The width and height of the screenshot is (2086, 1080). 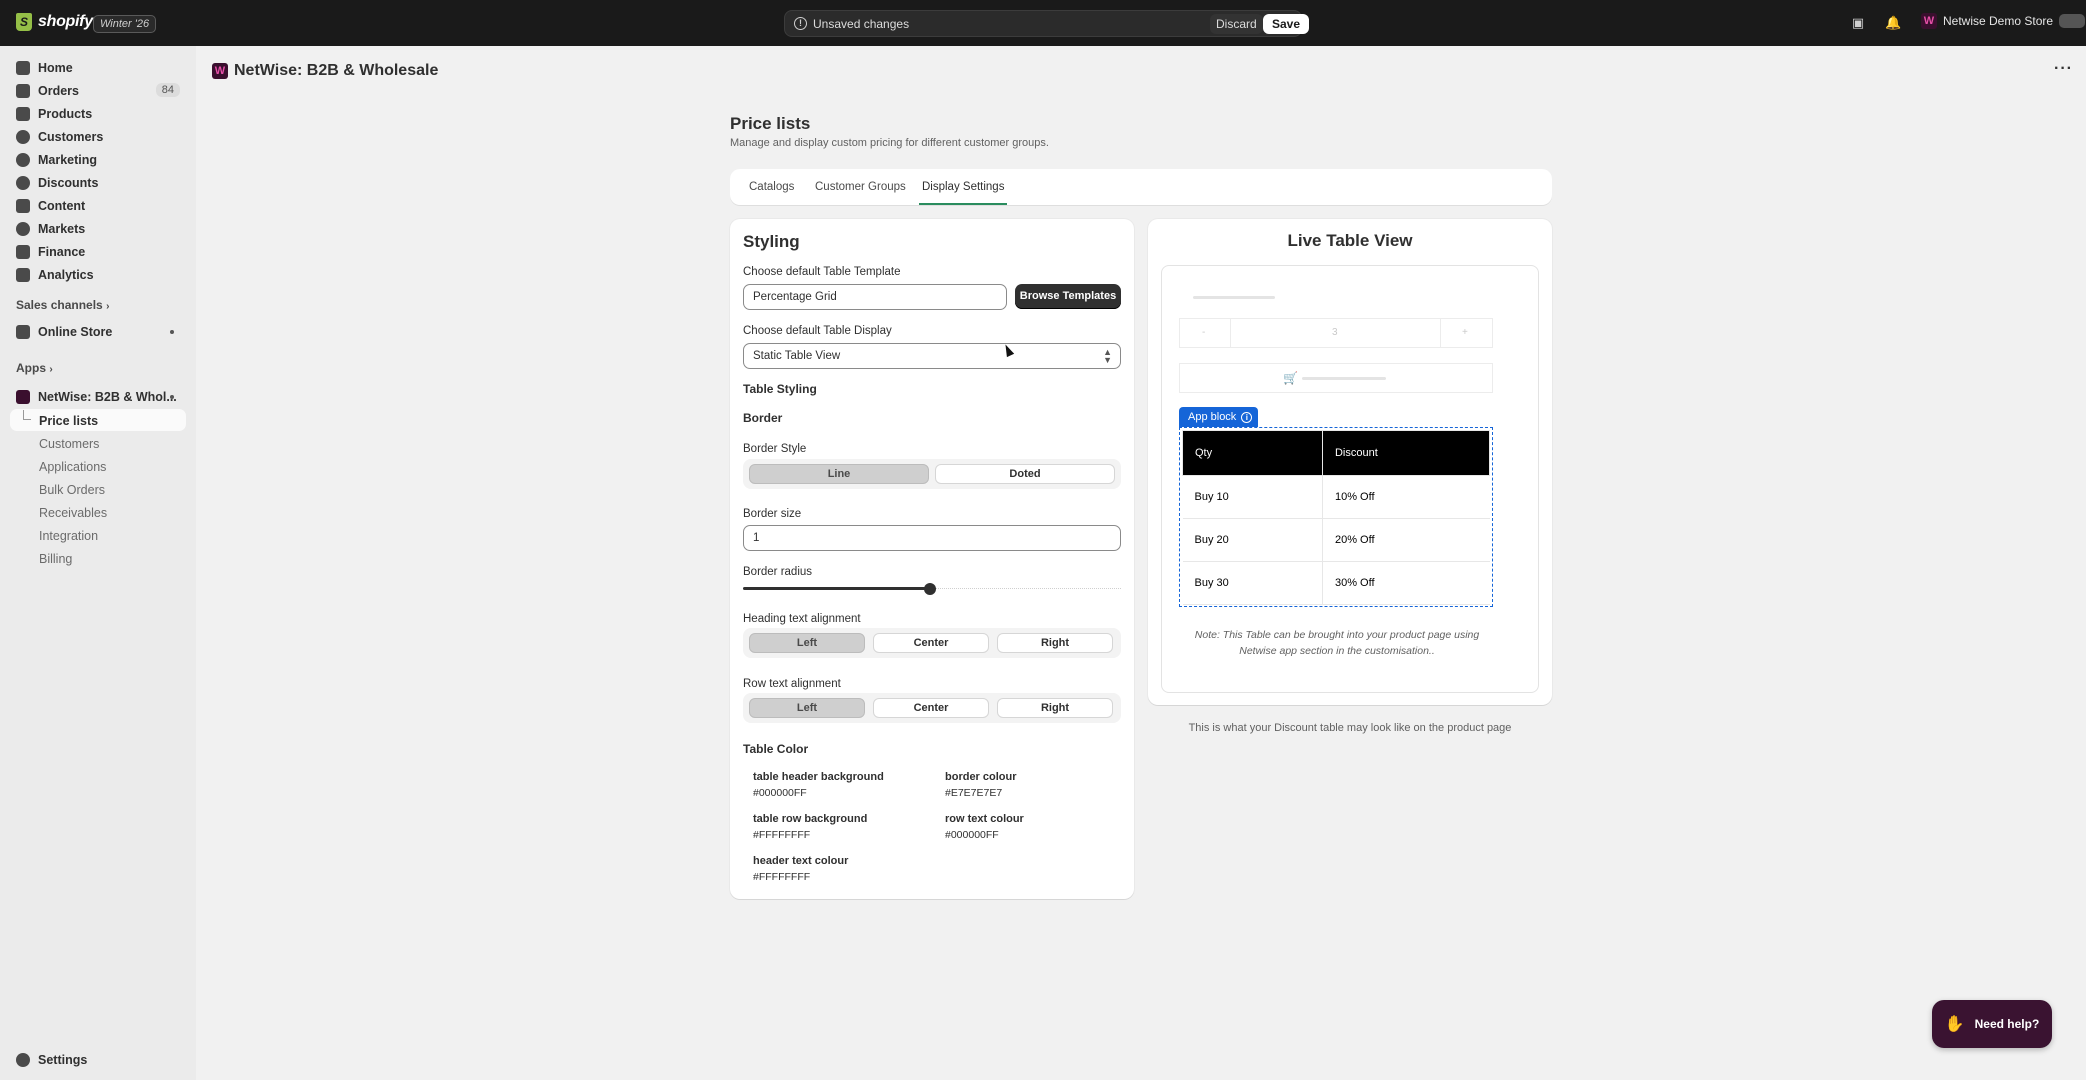 I want to click on sidebar-item-label: Online Store, so click(x=75, y=332).